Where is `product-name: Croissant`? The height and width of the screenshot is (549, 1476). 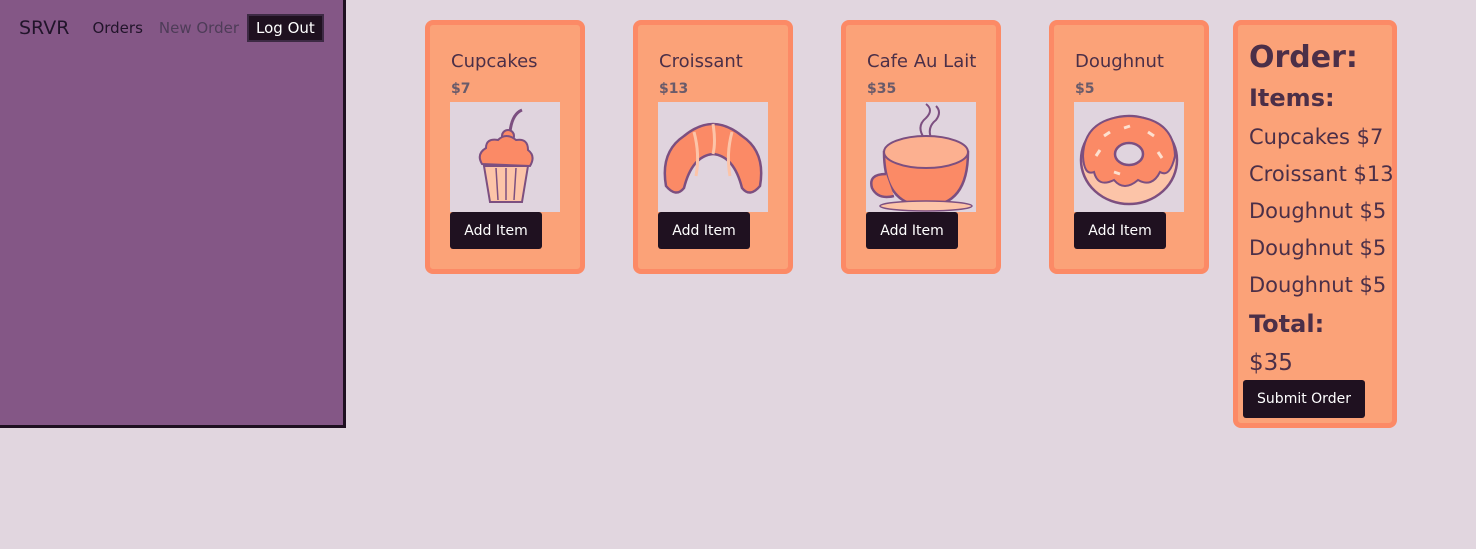
product-name: Croissant is located at coordinates (701, 61).